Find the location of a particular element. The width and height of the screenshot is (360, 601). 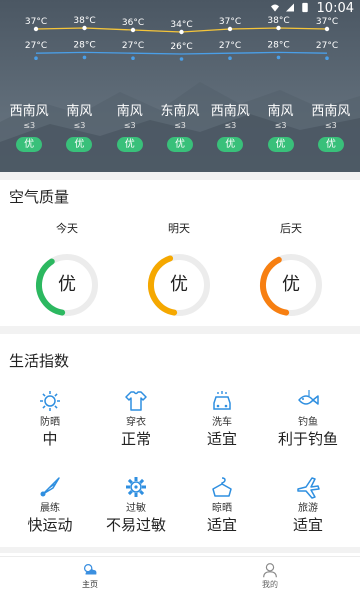

nav-tab-home: 主页 is located at coordinates (90, 576).